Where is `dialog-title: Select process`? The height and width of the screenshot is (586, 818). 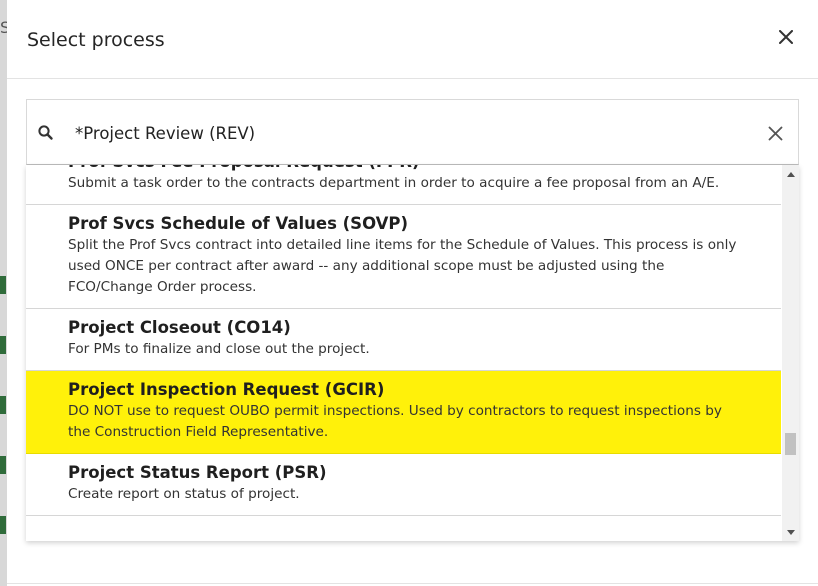
dialog-title: Select process is located at coordinates (96, 40).